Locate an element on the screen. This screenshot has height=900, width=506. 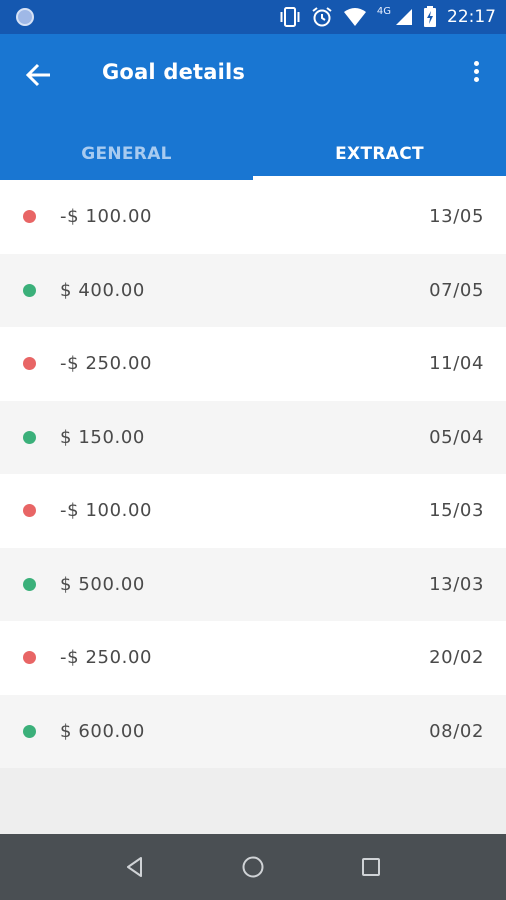
nav-back-icon is located at coordinates (135, 867).